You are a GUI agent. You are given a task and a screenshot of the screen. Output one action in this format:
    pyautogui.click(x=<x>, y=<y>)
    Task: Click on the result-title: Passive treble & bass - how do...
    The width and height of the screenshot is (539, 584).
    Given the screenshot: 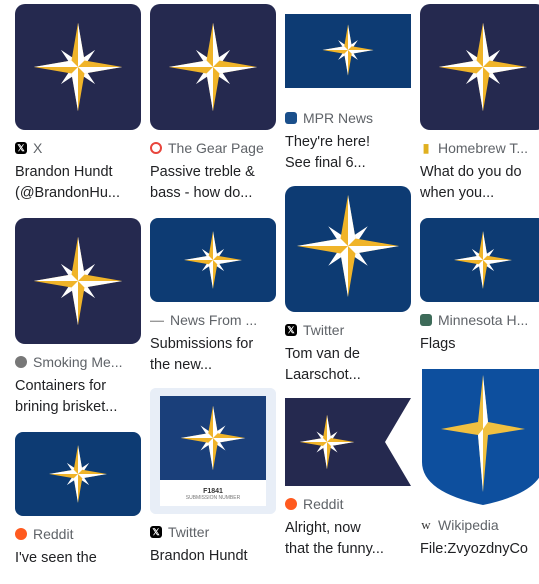 What is the action you would take?
    pyautogui.click(x=213, y=183)
    